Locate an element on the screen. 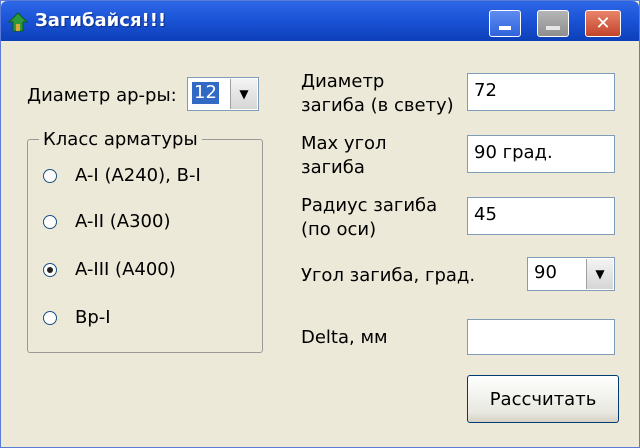 This screenshot has width=640, height=448. close-icon: ✕ is located at coordinates (603, 23).